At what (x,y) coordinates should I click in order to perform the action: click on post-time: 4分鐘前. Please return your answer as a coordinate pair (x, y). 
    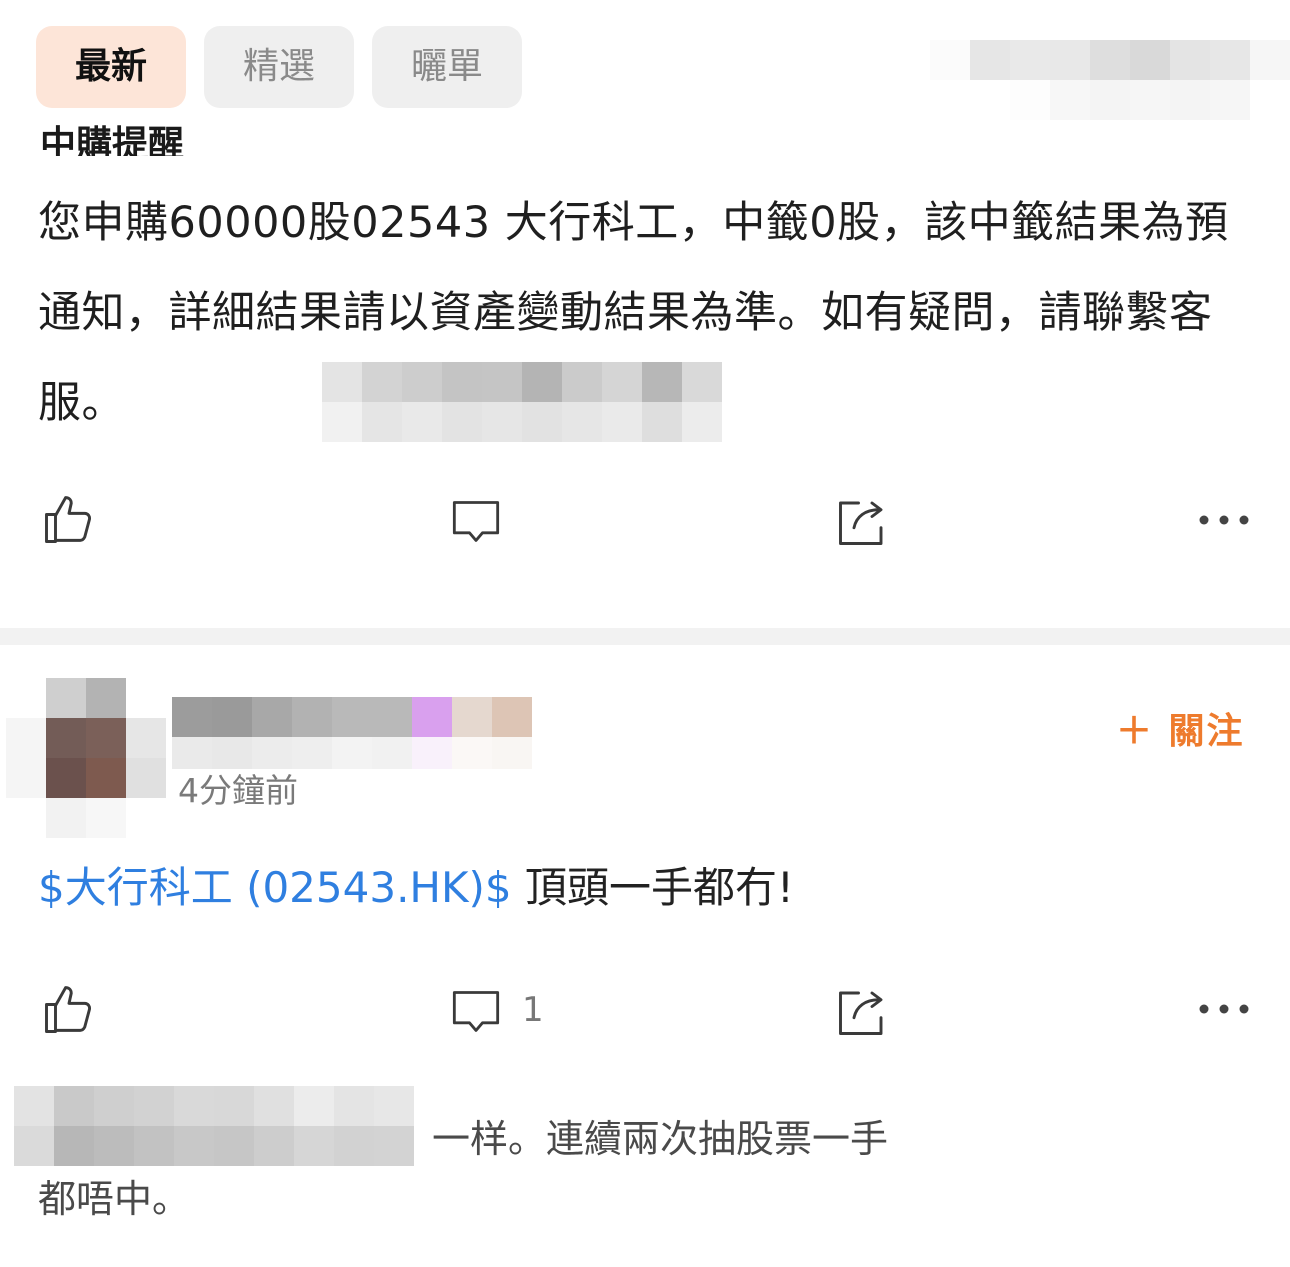
    Looking at the image, I should click on (238, 790).